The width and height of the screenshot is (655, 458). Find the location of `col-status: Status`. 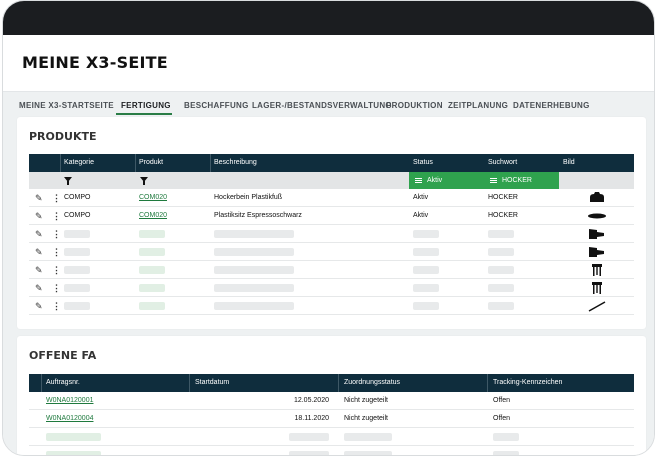

col-status: Status is located at coordinates (423, 162).